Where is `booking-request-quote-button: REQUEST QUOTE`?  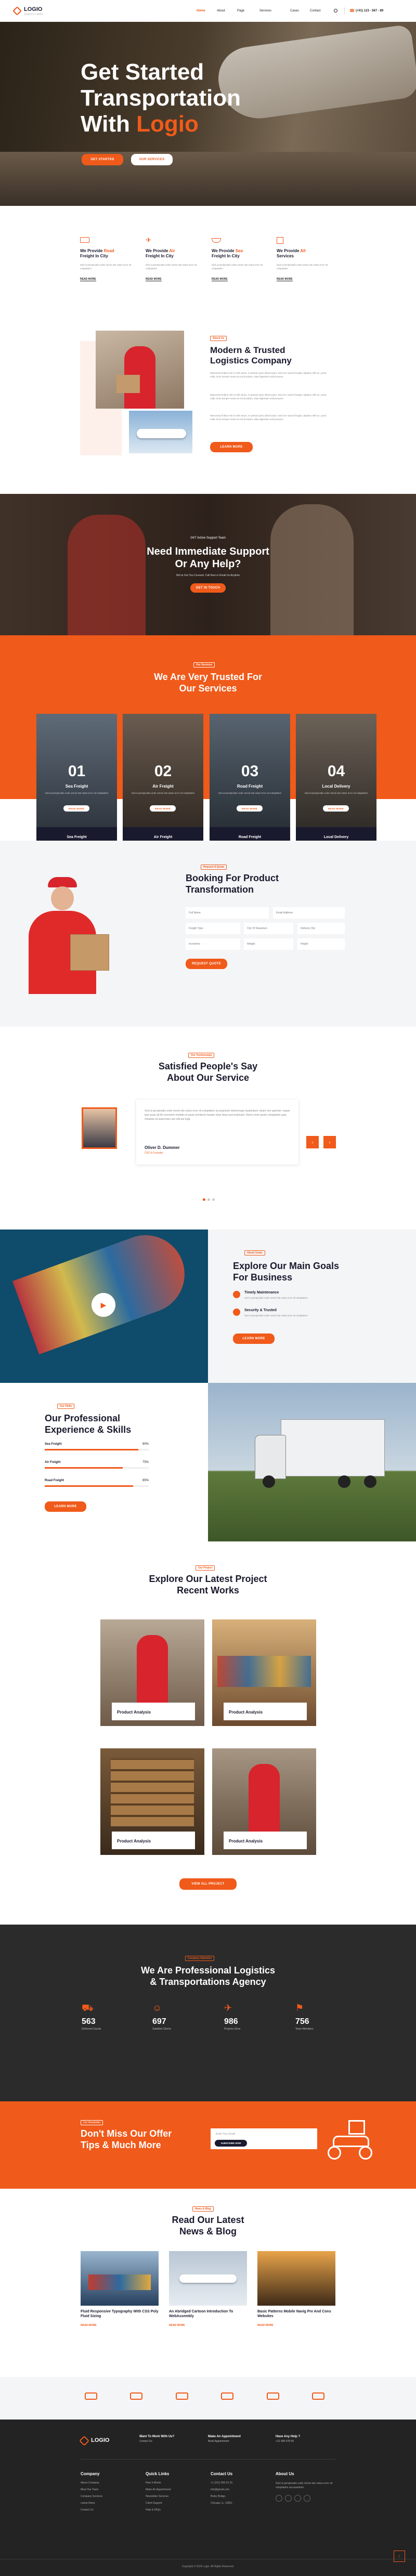 booking-request-quote-button: REQUEST QUOTE is located at coordinates (207, 964).